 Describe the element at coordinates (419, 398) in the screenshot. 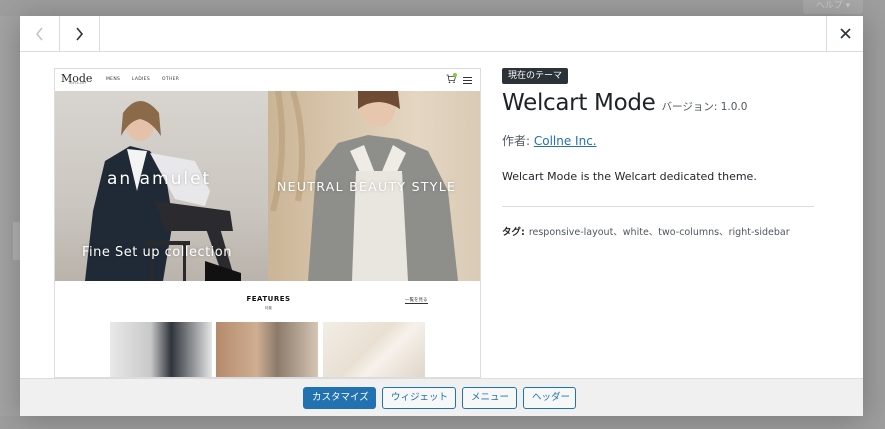

I see `widgets-button: ウィジェット` at that location.